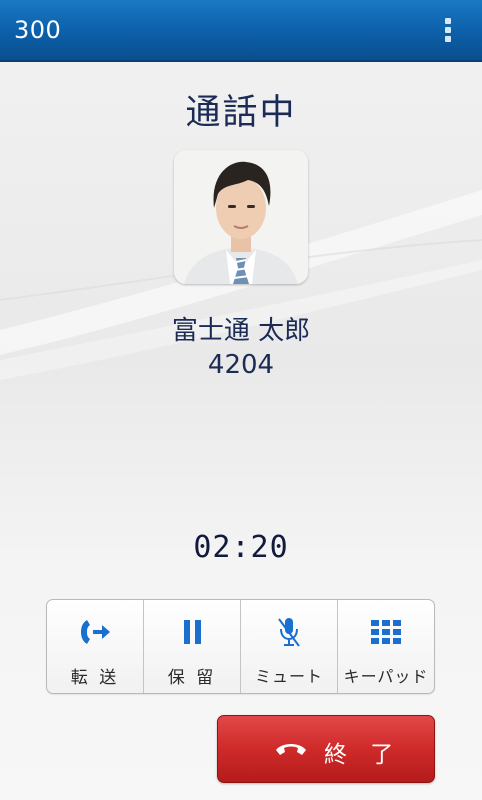  What do you see at coordinates (241, 331) in the screenshot?
I see `caller-name: 富士通 太郎` at bounding box center [241, 331].